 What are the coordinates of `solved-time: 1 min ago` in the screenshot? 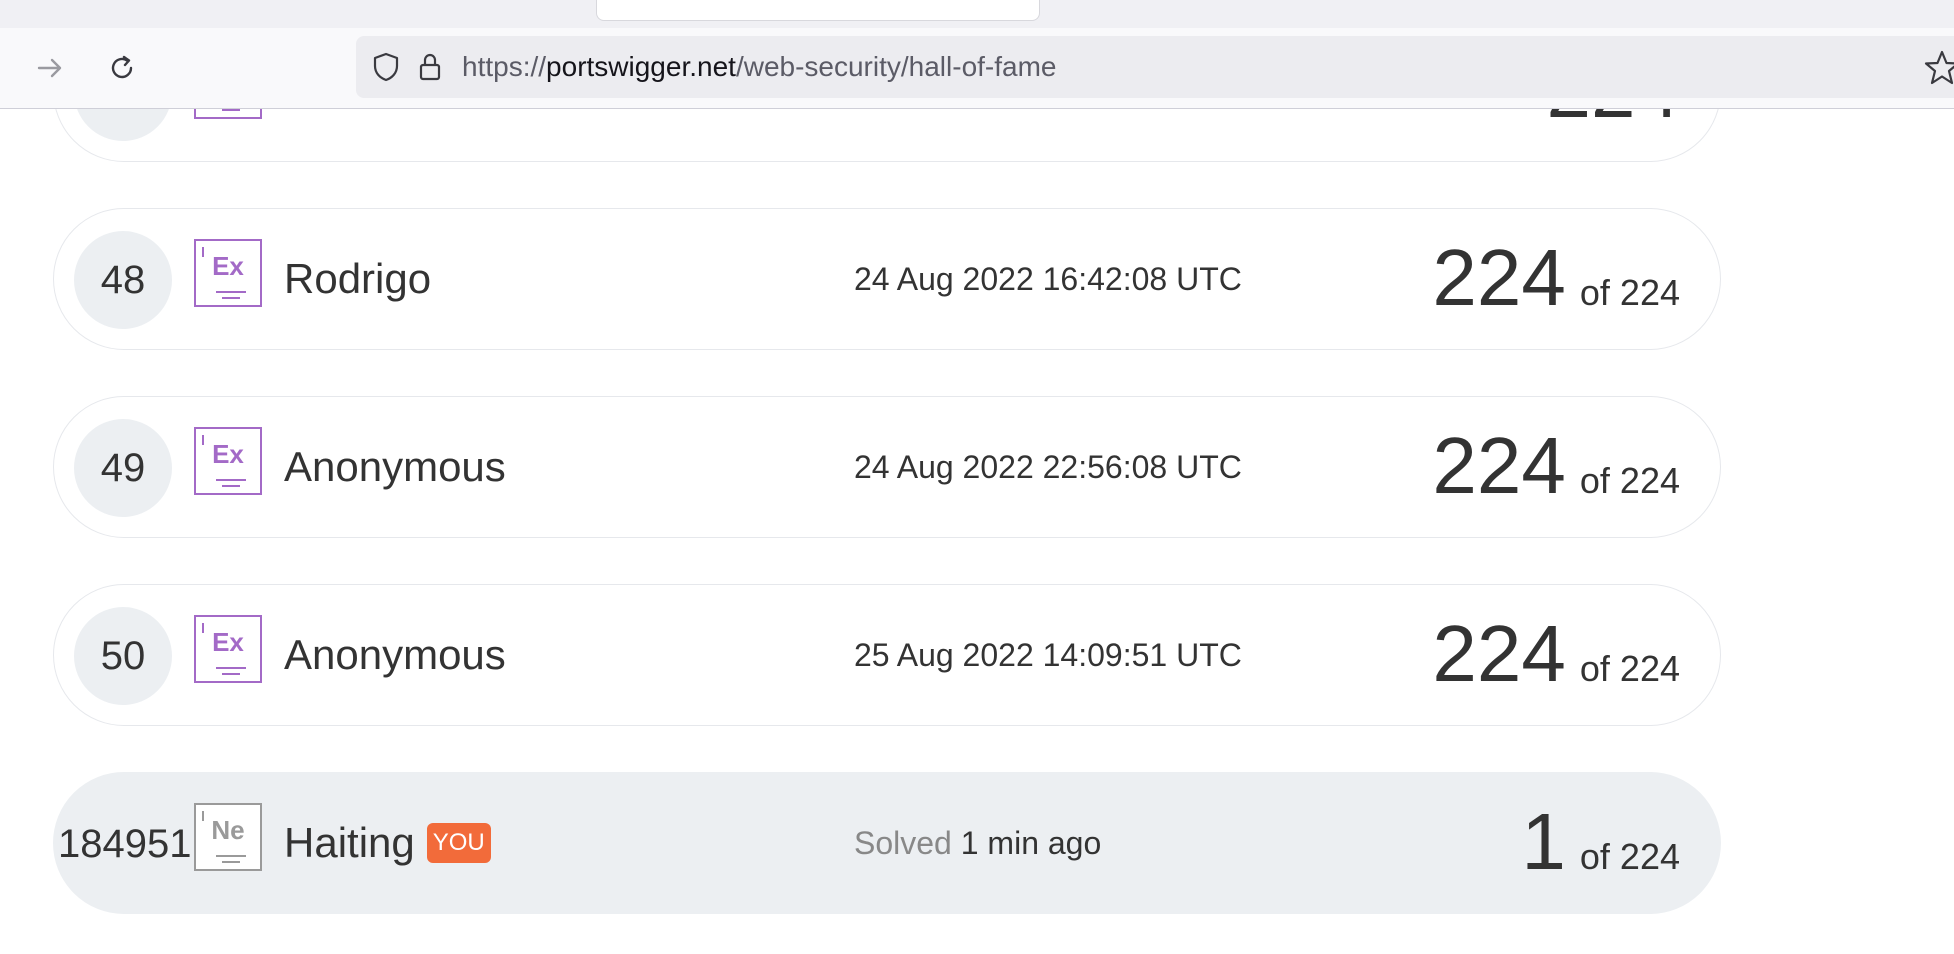 It's located at (1031, 843).